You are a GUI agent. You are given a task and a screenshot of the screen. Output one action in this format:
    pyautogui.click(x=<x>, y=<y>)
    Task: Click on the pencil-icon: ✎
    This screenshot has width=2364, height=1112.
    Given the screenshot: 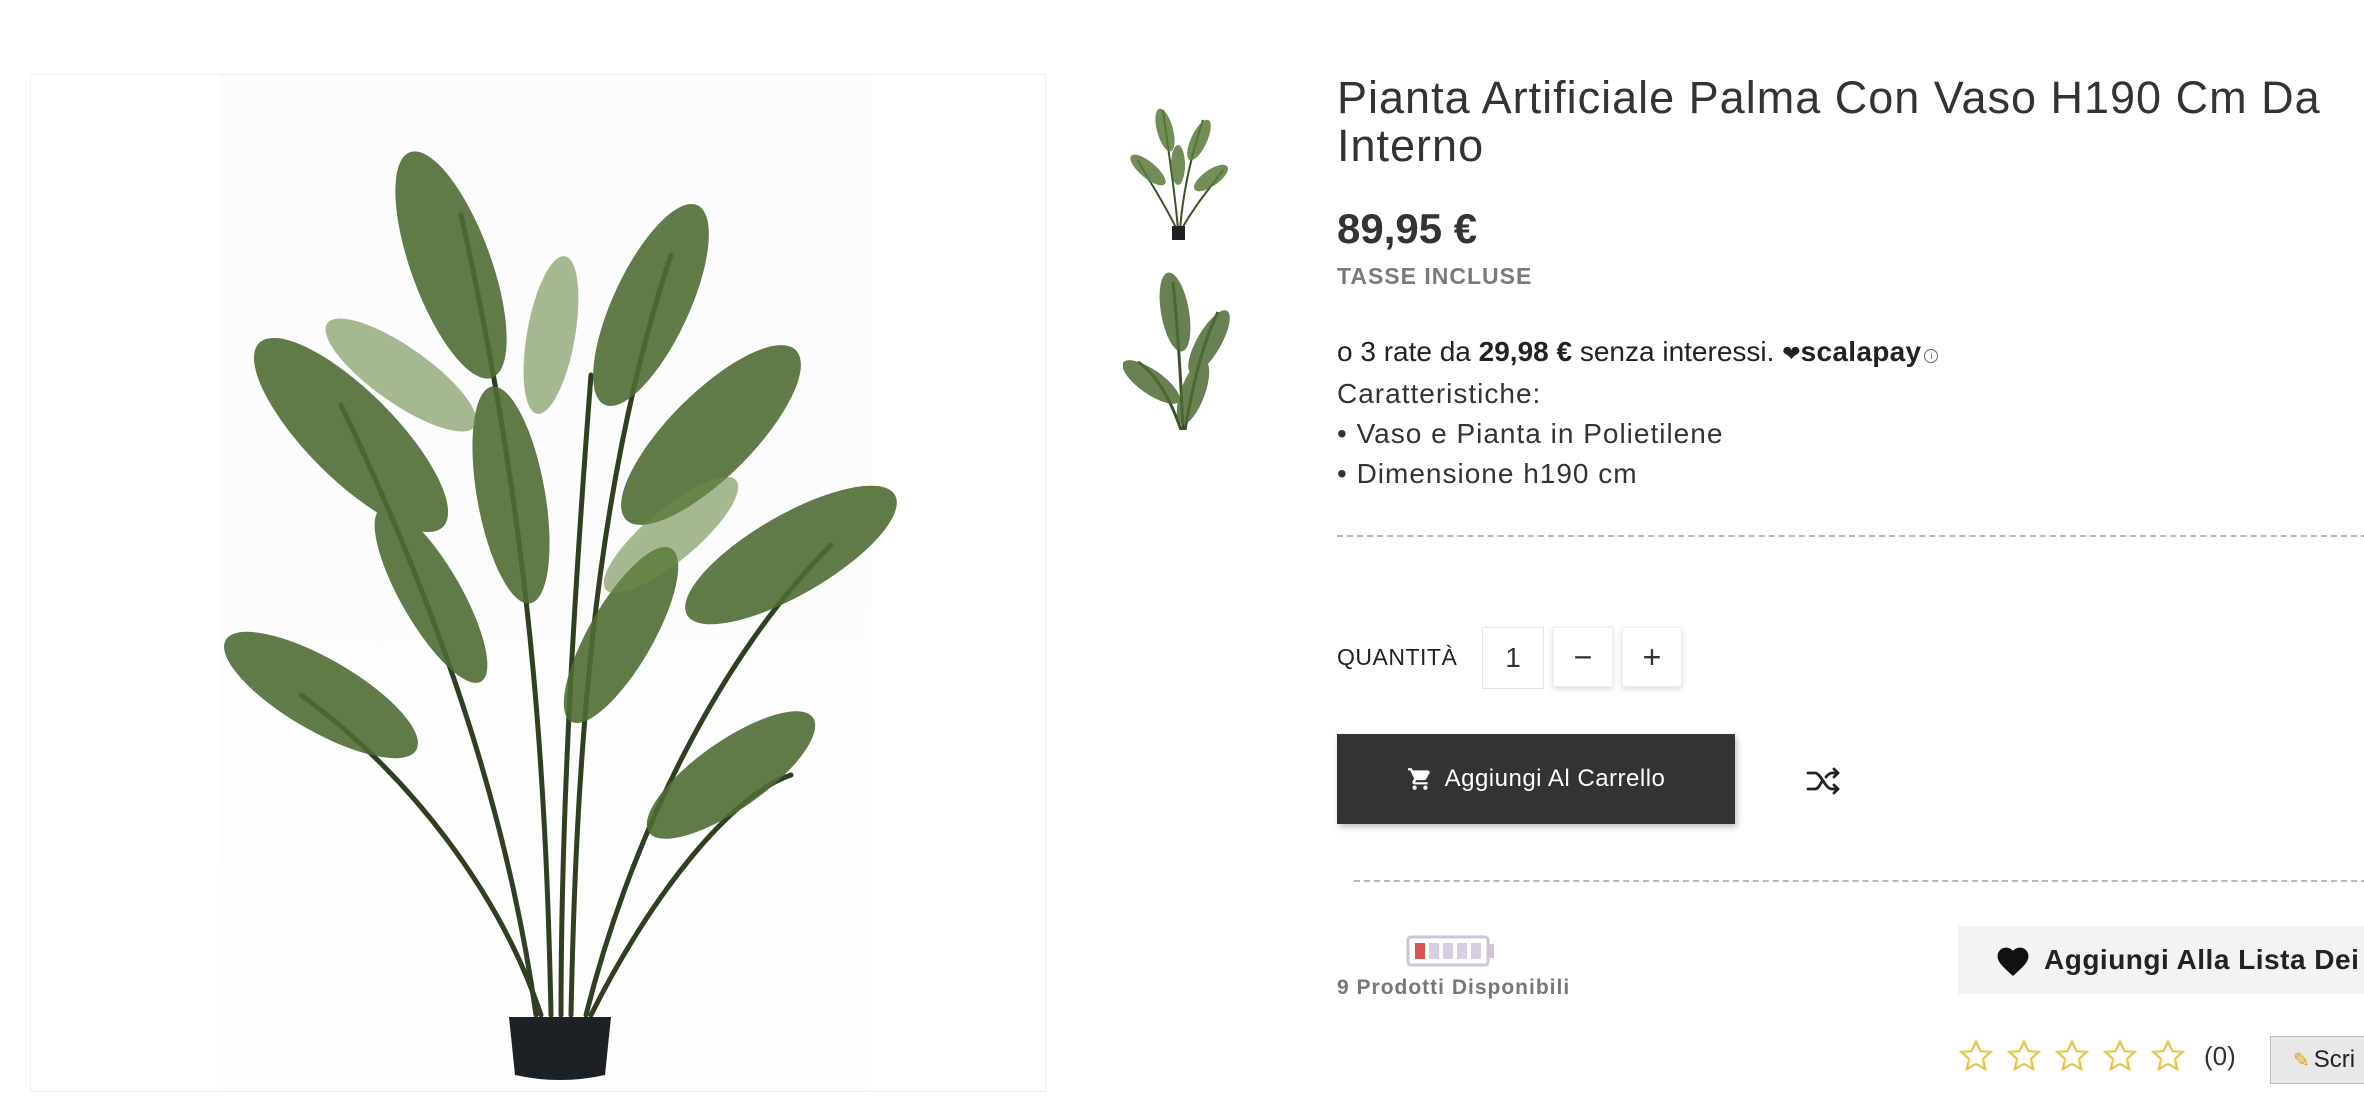 What is the action you would take?
    pyautogui.click(x=2301, y=1060)
    